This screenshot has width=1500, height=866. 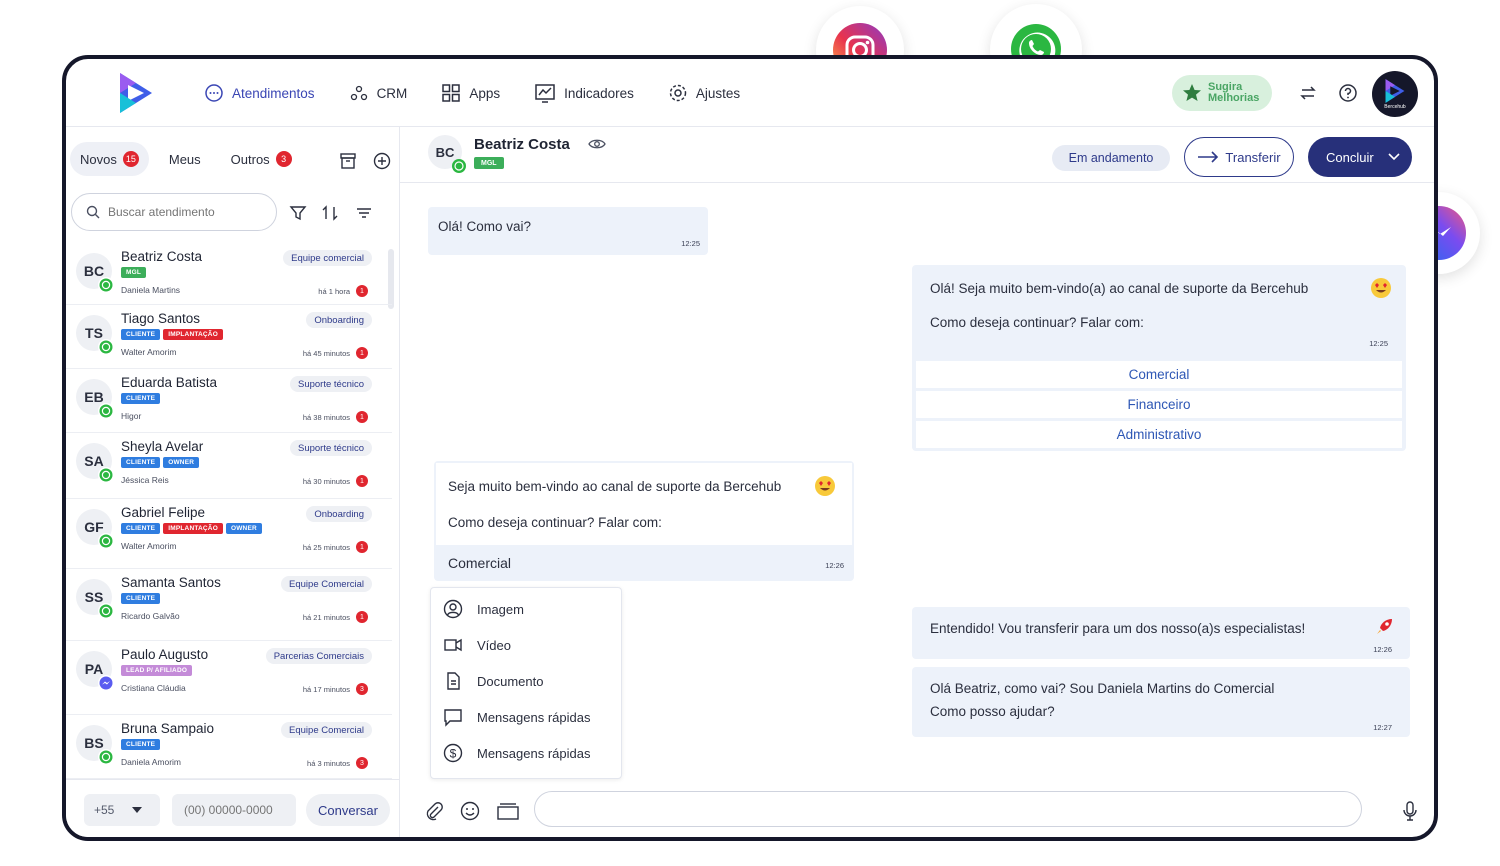 What do you see at coordinates (171, 582) in the screenshot?
I see `contact-name: Samanta Santos` at bounding box center [171, 582].